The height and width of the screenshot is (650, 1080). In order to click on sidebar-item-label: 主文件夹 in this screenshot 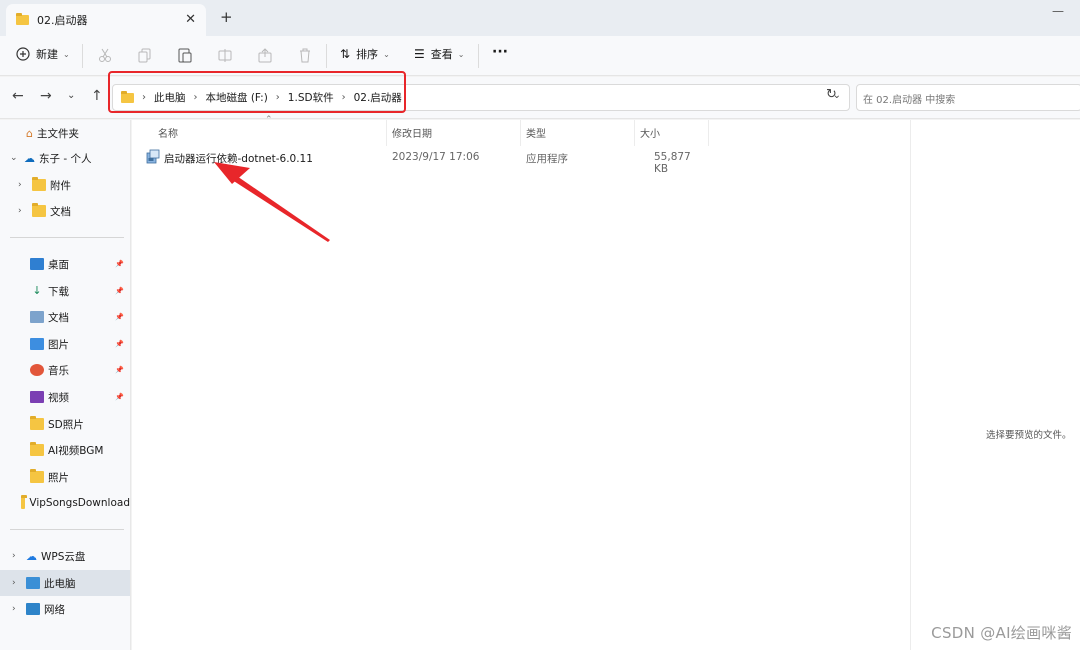, I will do `click(57, 133)`.